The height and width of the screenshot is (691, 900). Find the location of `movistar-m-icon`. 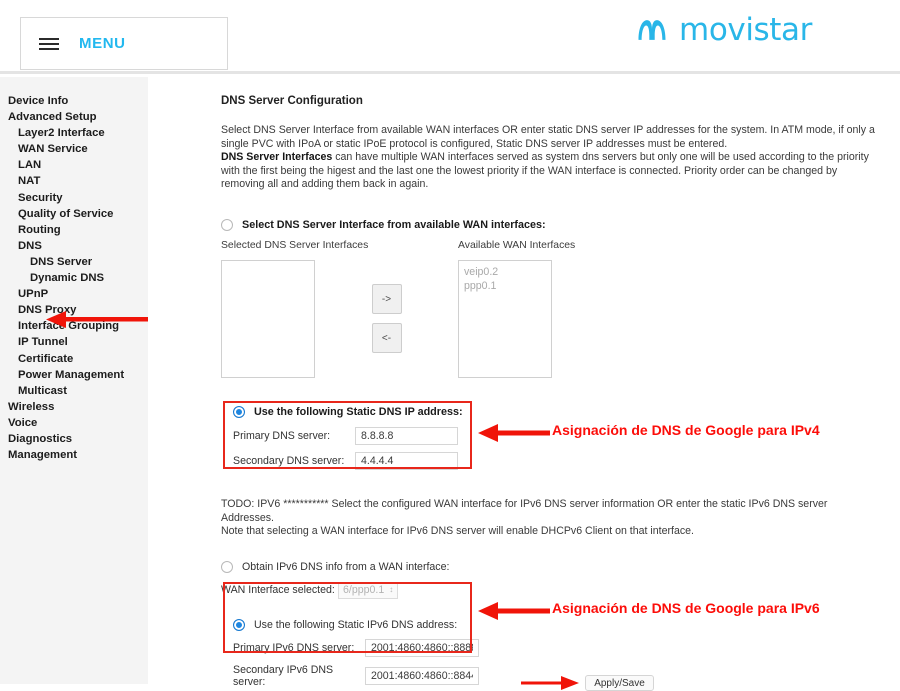

movistar-m-icon is located at coordinates (652, 30).